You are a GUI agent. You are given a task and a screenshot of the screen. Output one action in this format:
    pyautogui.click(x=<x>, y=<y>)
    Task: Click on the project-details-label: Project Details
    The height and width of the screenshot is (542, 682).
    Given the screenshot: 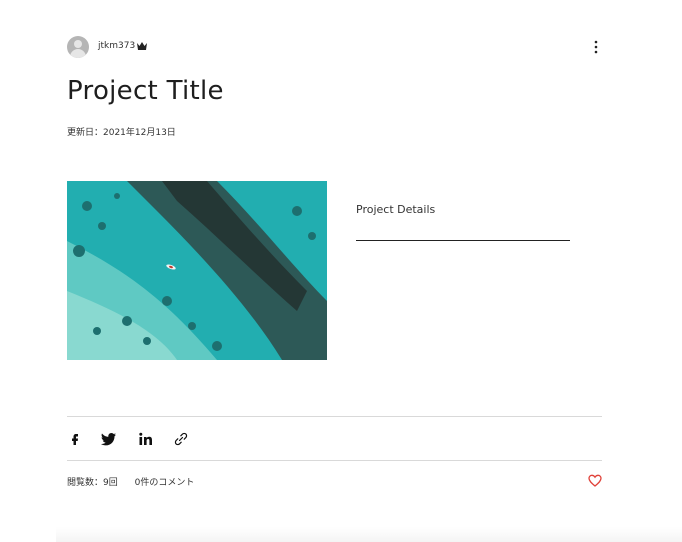 What is the action you would take?
    pyautogui.click(x=396, y=209)
    